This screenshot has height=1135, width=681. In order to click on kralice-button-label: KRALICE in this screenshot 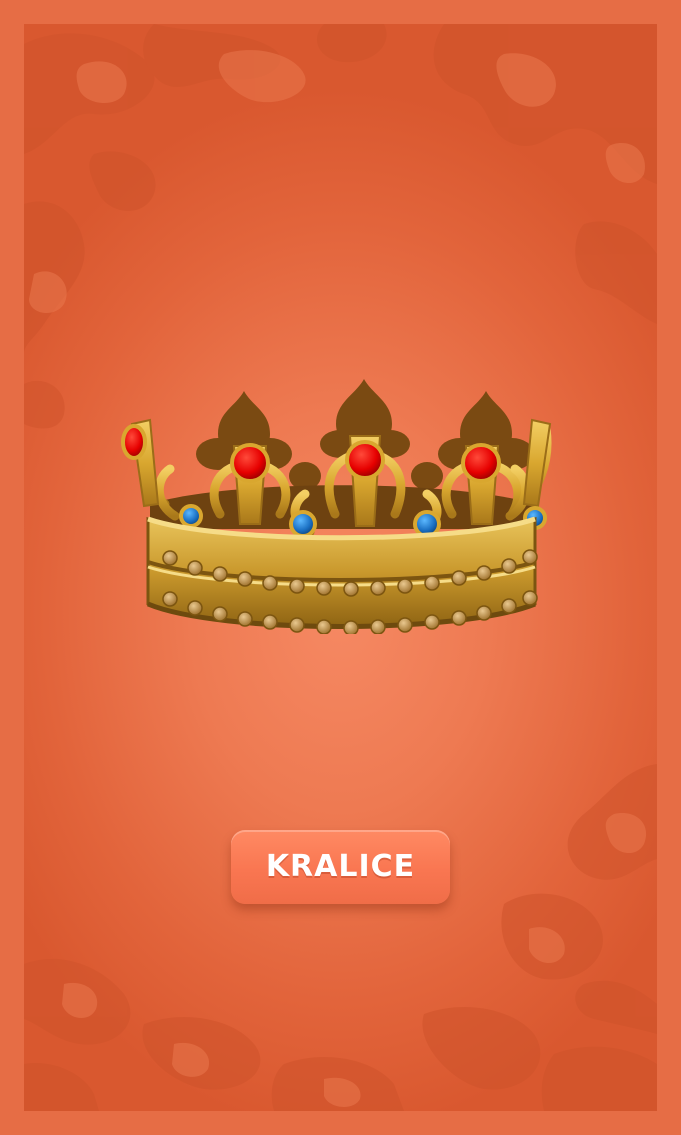, I will do `click(340, 866)`.